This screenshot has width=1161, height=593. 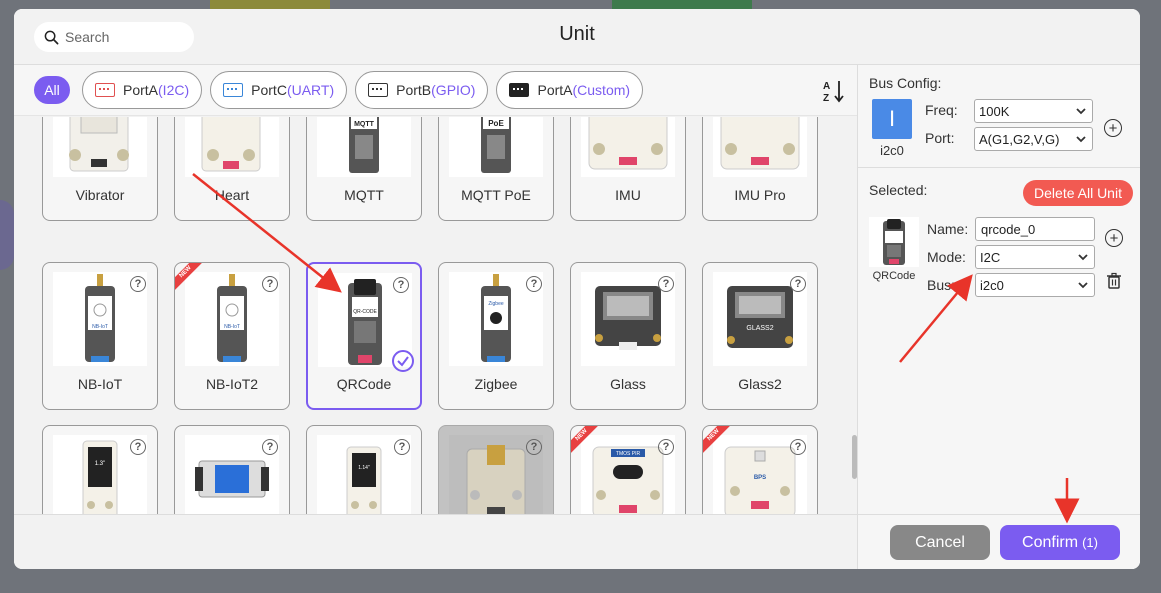 What do you see at coordinates (496, 195) in the screenshot?
I see `unit-card-label: MQTT PoE` at bounding box center [496, 195].